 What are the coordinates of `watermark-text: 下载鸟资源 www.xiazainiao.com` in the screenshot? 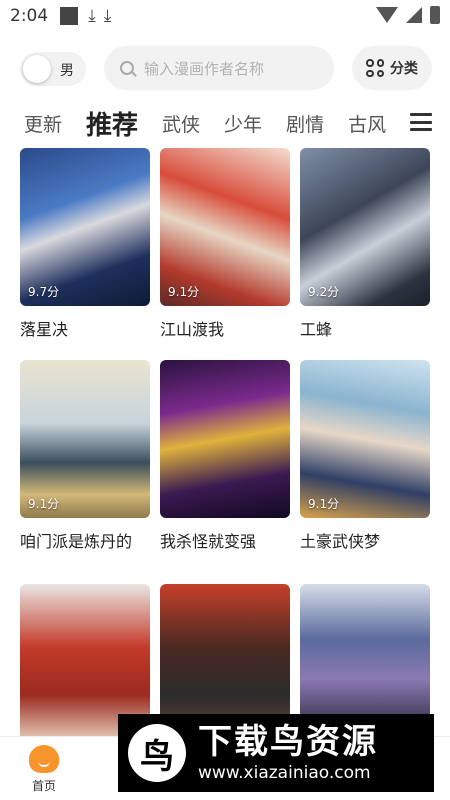 It's located at (288, 753).